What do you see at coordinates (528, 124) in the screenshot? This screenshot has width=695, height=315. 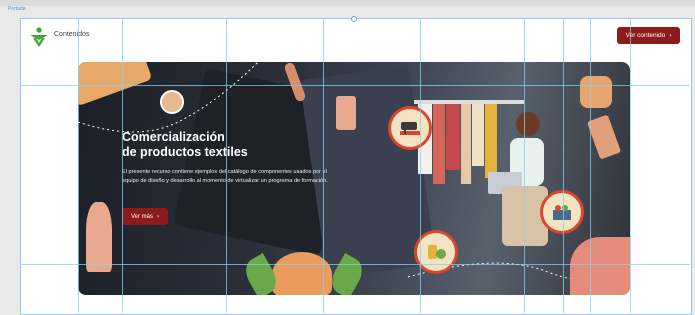 I see `person-head` at bounding box center [528, 124].